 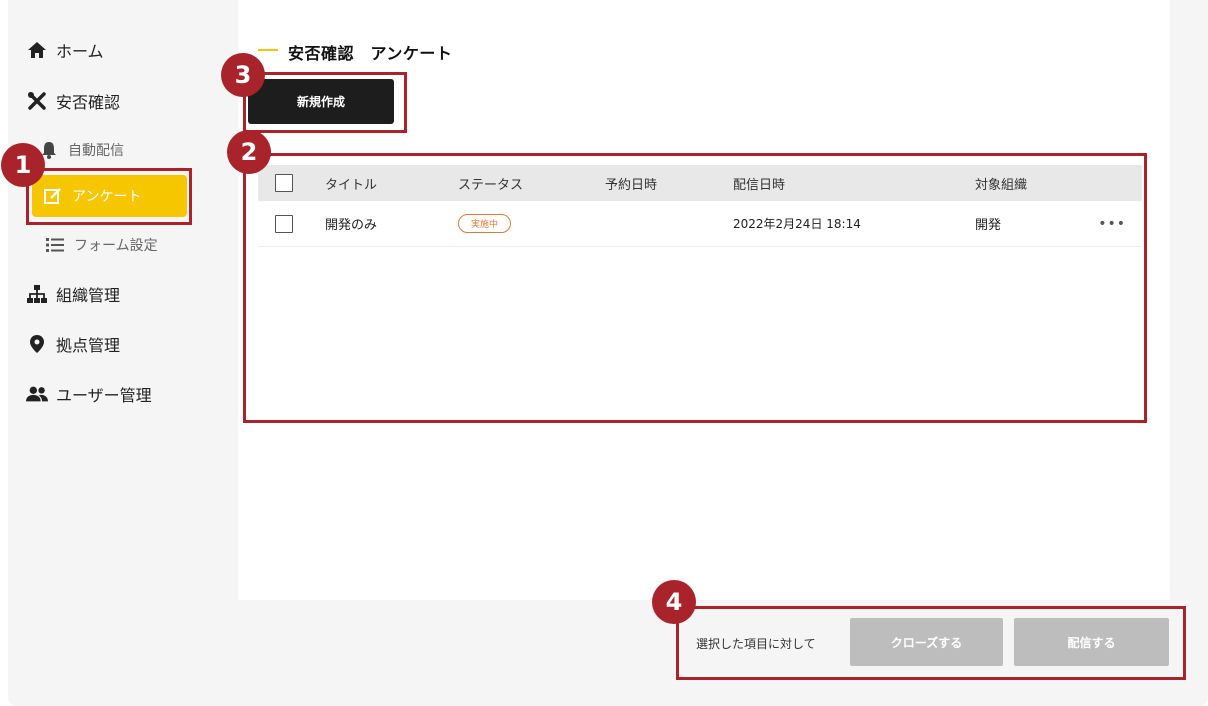 I want to click on sidebar-item-form-settings: フォーム設定, so click(x=101, y=245).